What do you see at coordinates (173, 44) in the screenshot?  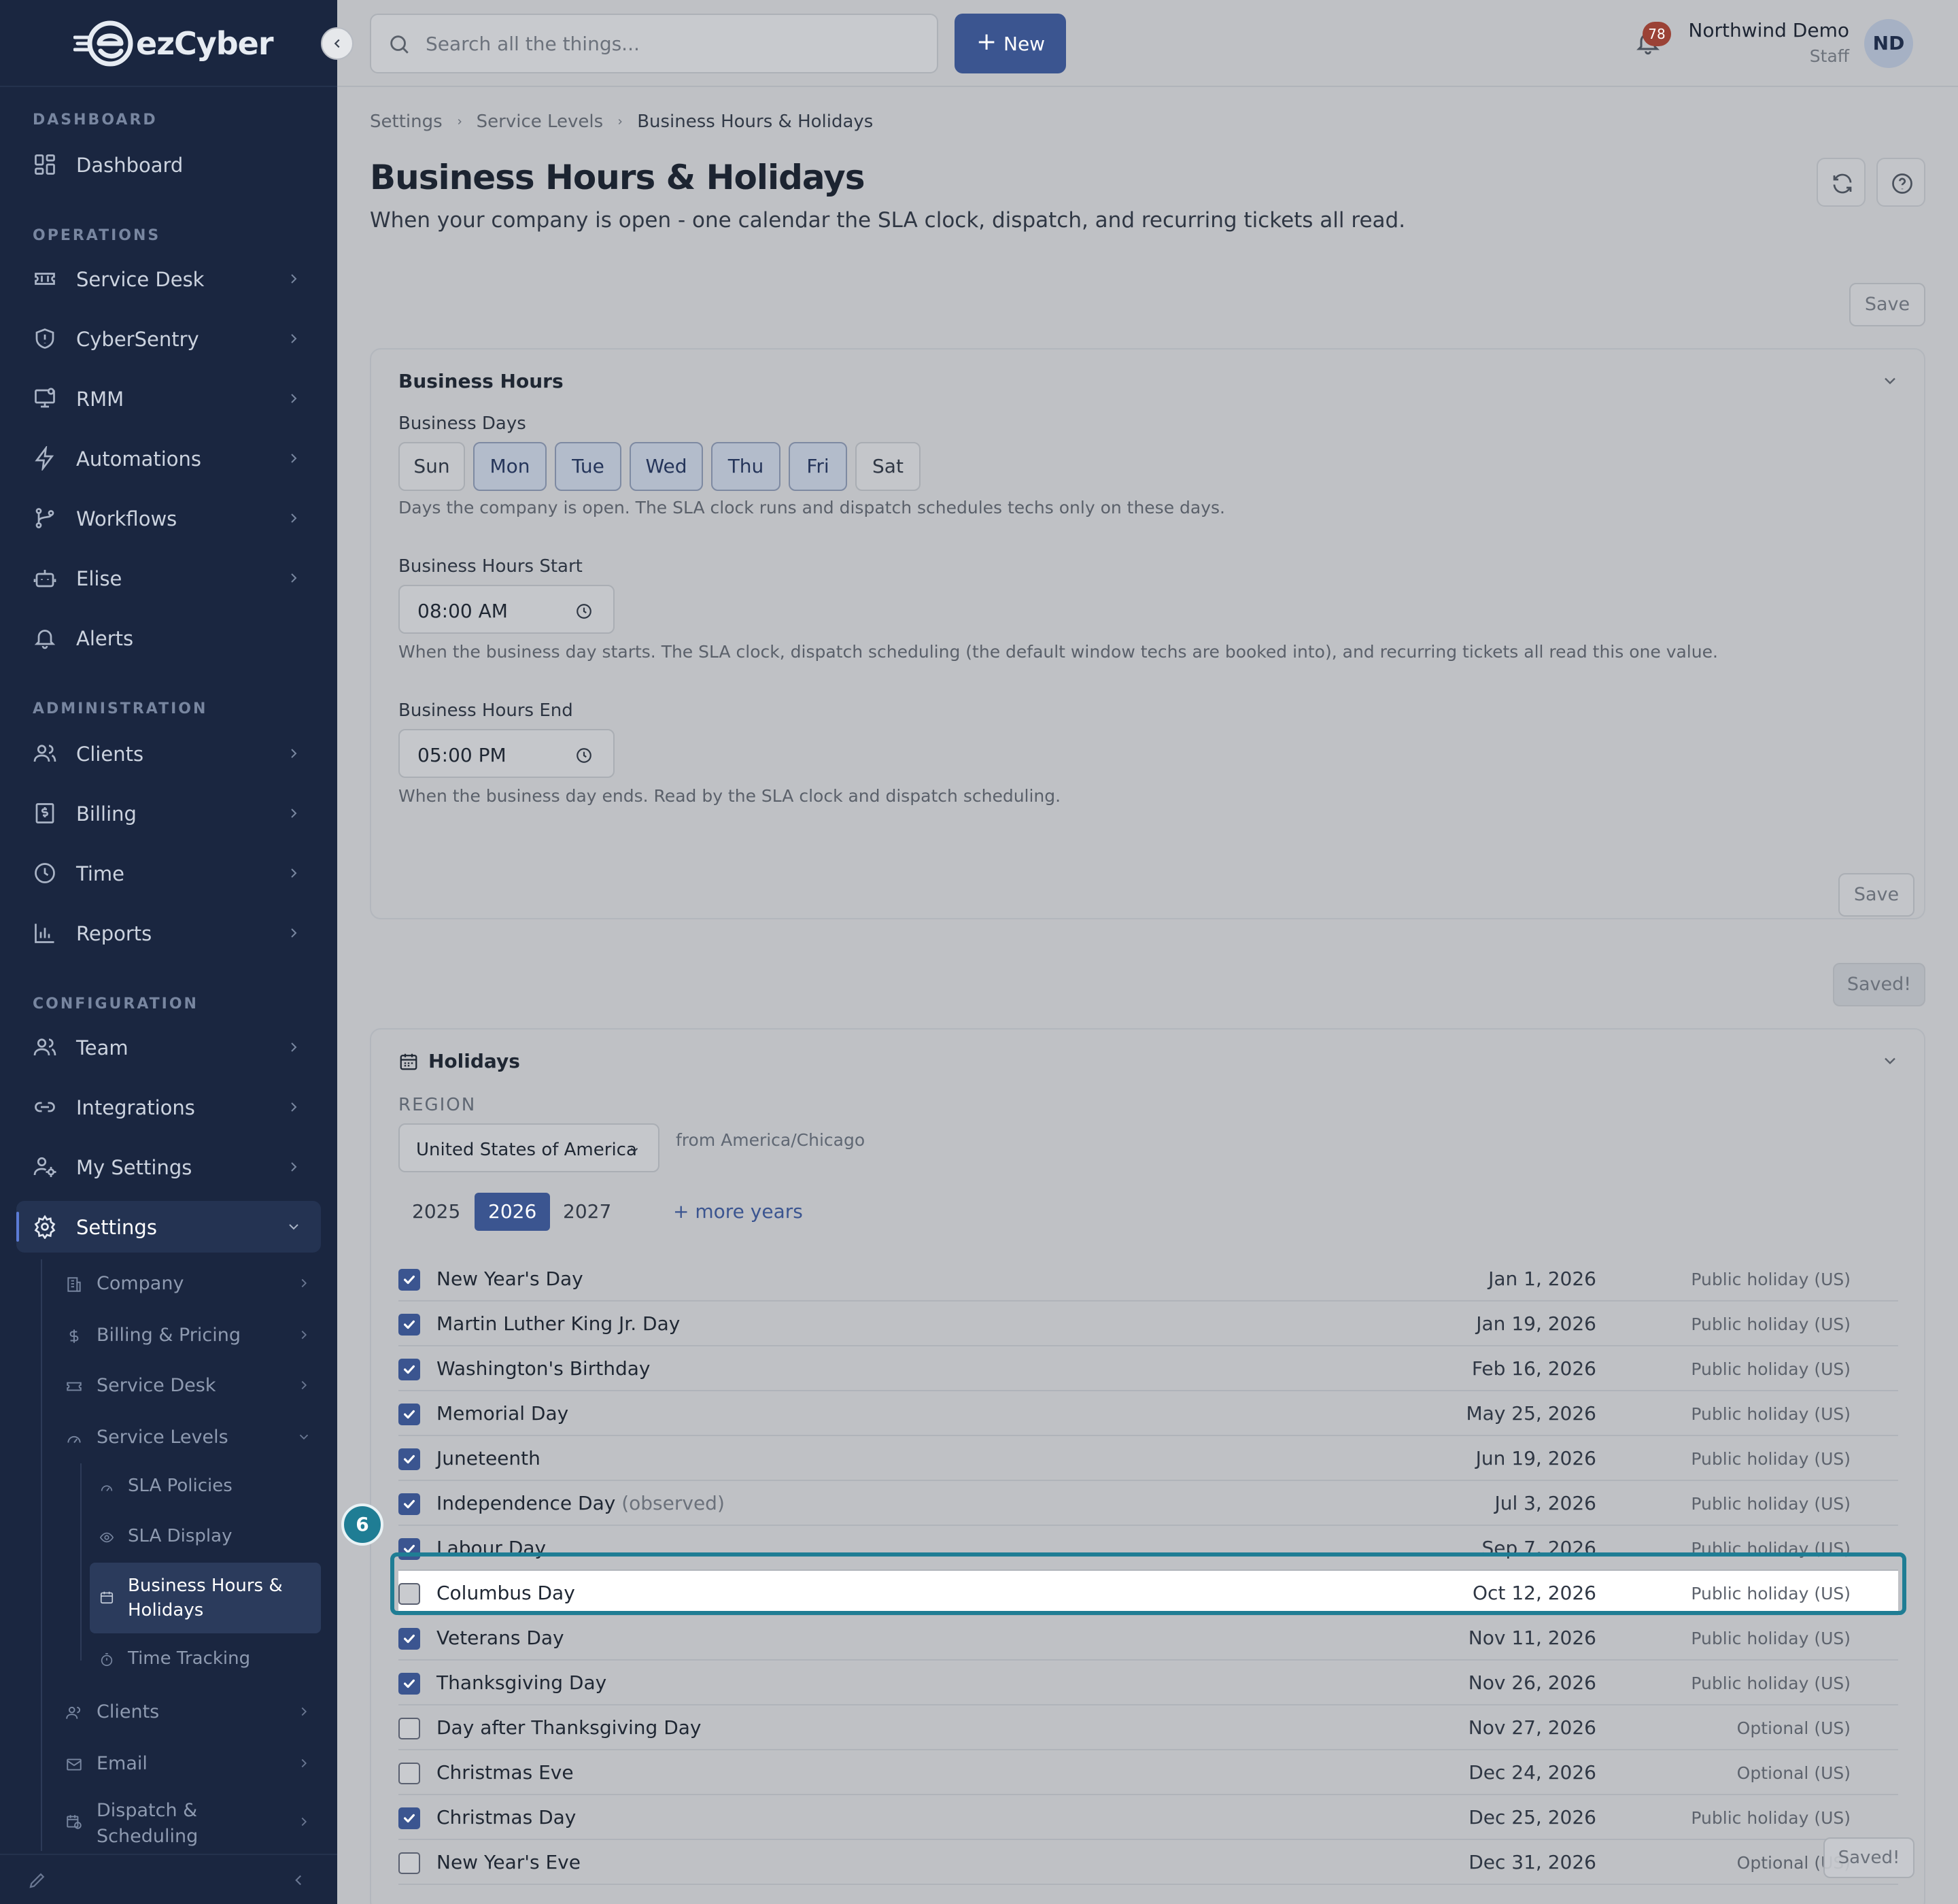 I see `logo: ezCyber` at bounding box center [173, 44].